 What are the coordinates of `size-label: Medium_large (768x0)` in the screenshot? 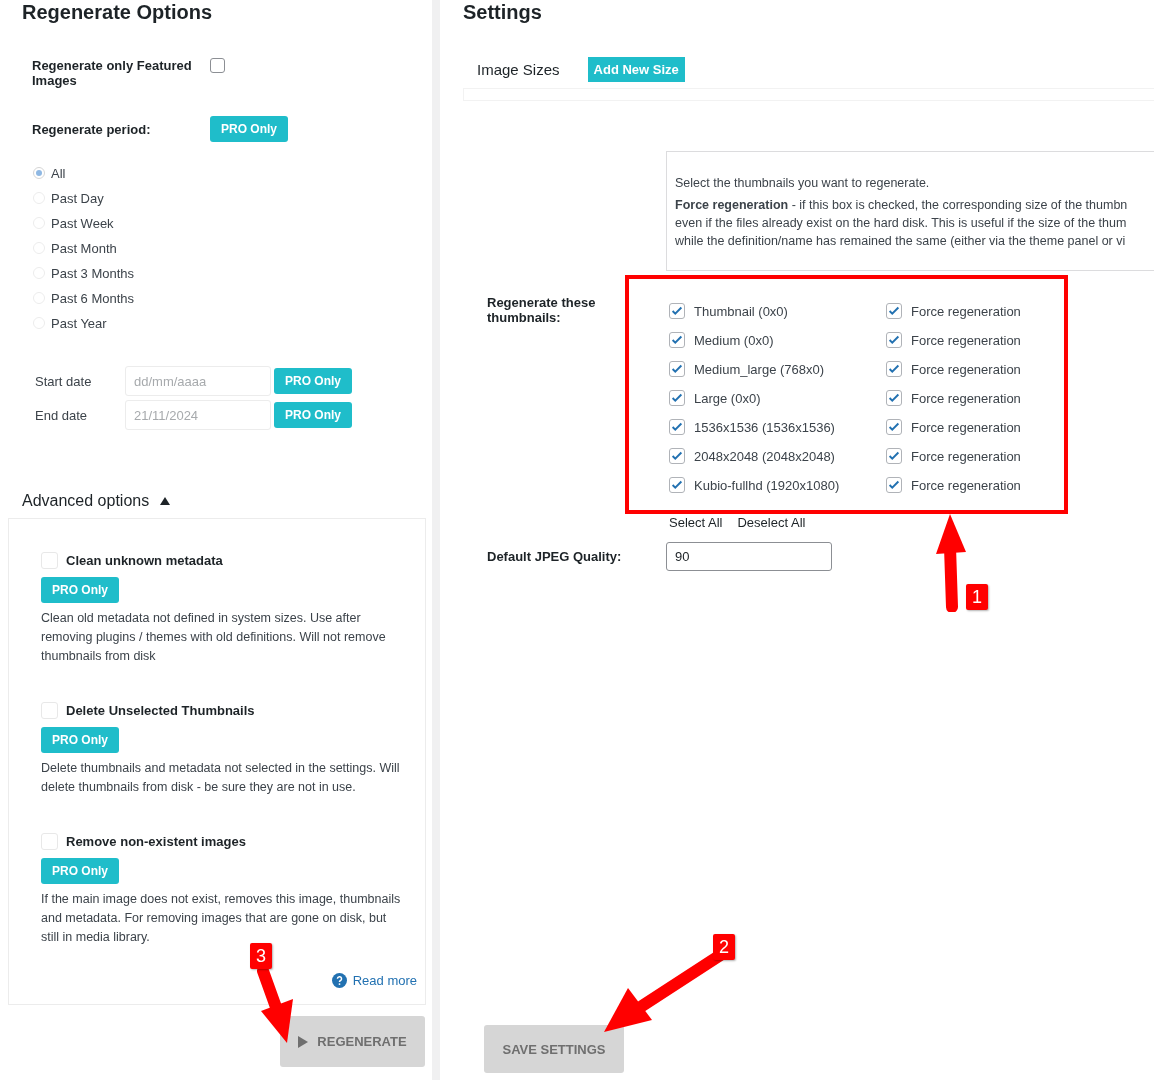 It's located at (760, 369).